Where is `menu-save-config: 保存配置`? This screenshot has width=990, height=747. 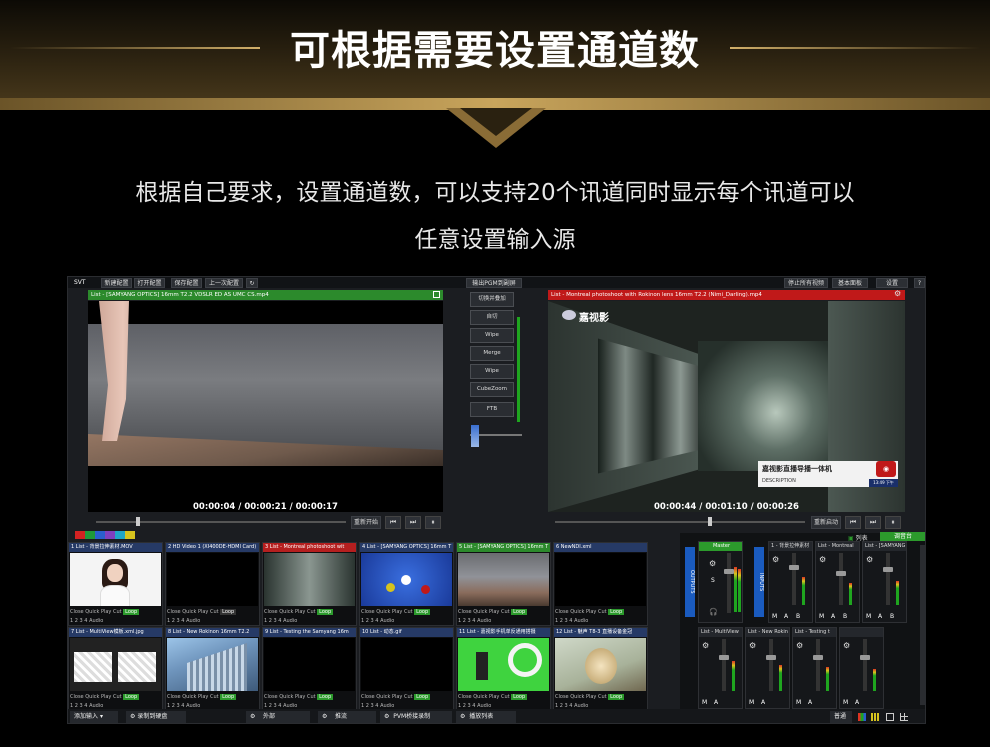
menu-save-config: 保存配置 is located at coordinates (186, 283).